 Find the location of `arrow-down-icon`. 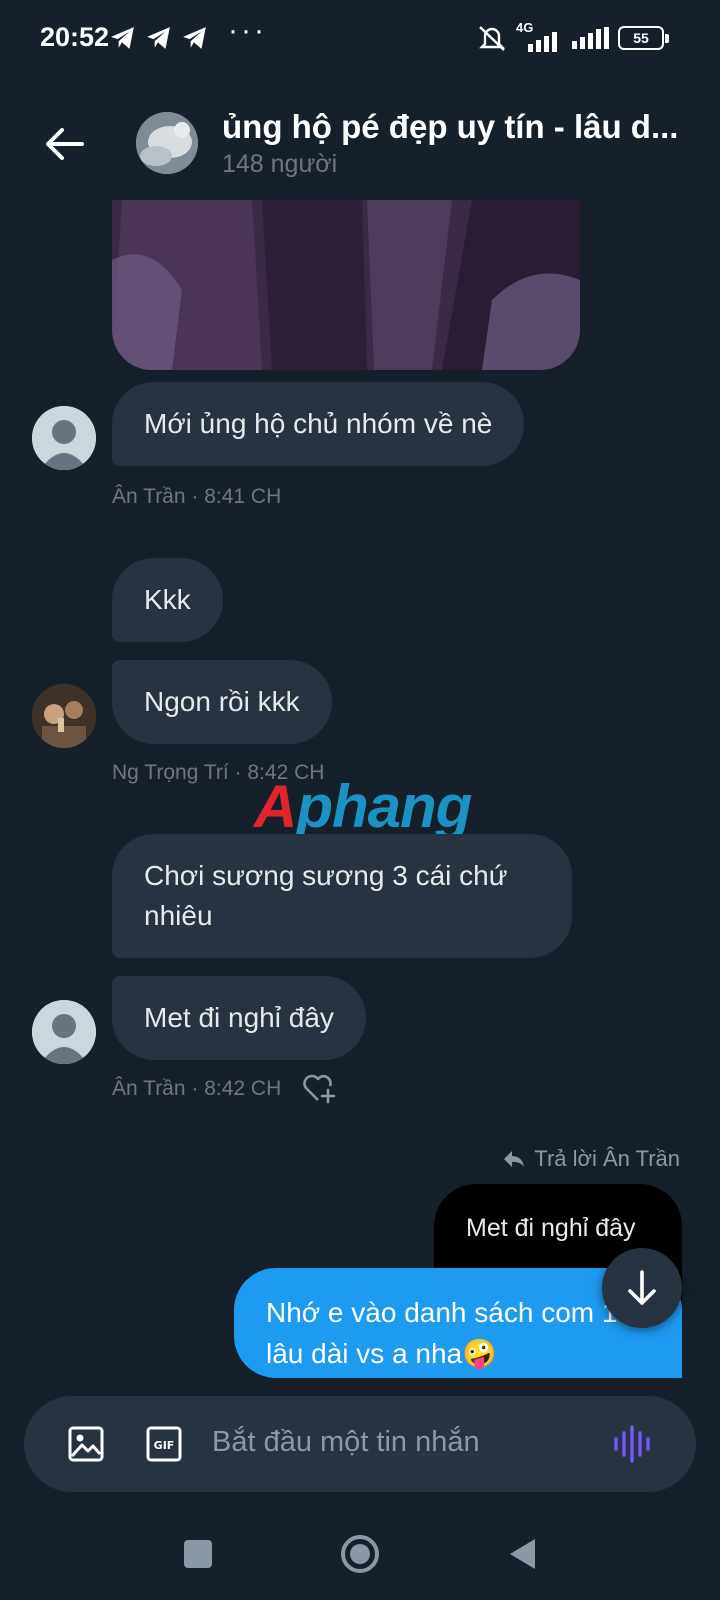

arrow-down-icon is located at coordinates (642, 1287).